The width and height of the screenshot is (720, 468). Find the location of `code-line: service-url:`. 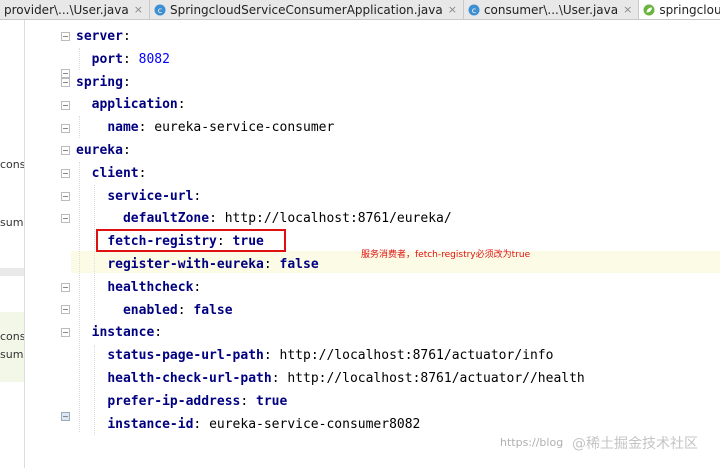

code-line: service-url: is located at coordinates (154, 196).